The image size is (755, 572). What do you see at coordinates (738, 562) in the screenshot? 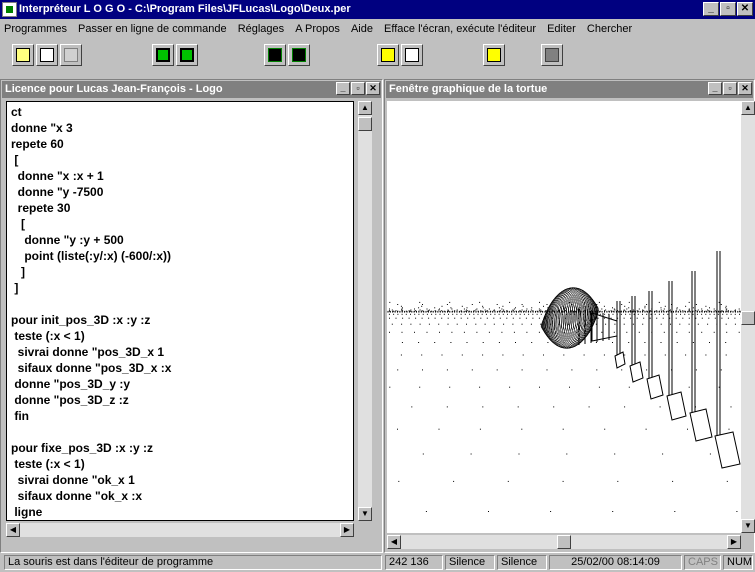
I see `status-num: NUM` at bounding box center [738, 562].